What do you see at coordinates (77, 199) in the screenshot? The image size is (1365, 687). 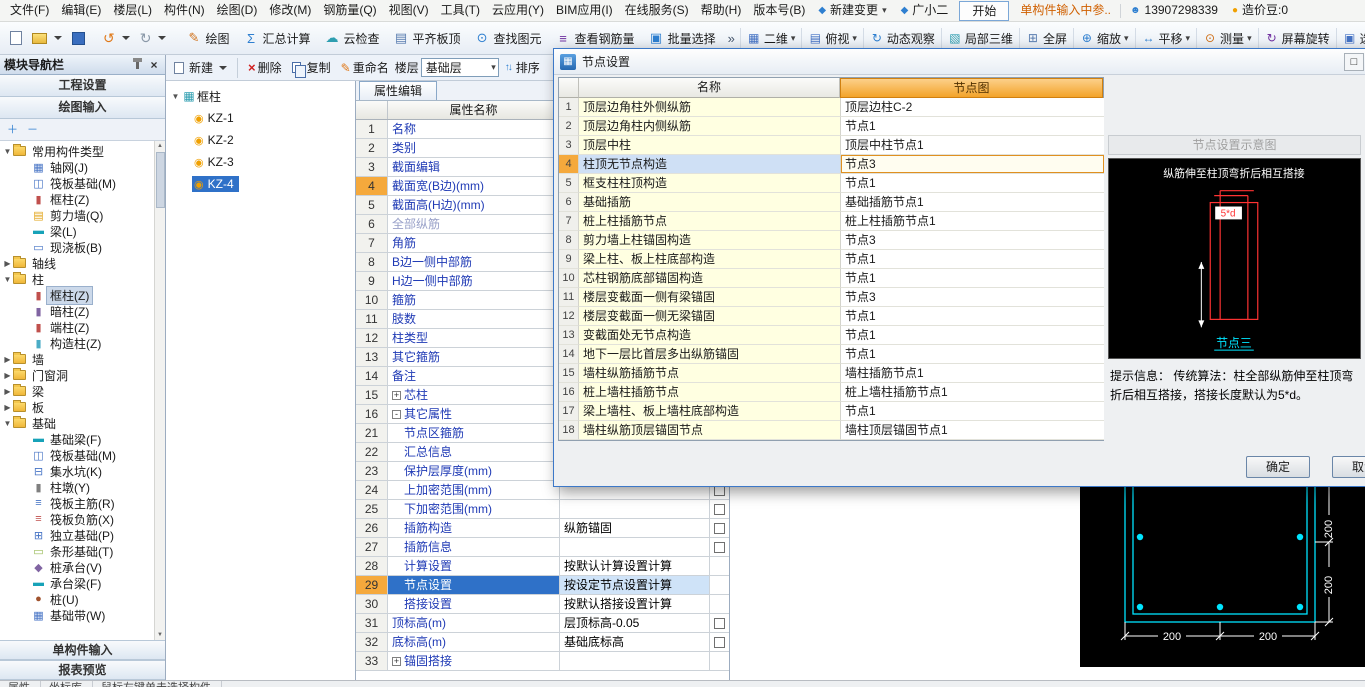 I see `tree-node: ▮ 框柱(Z)` at bounding box center [77, 199].